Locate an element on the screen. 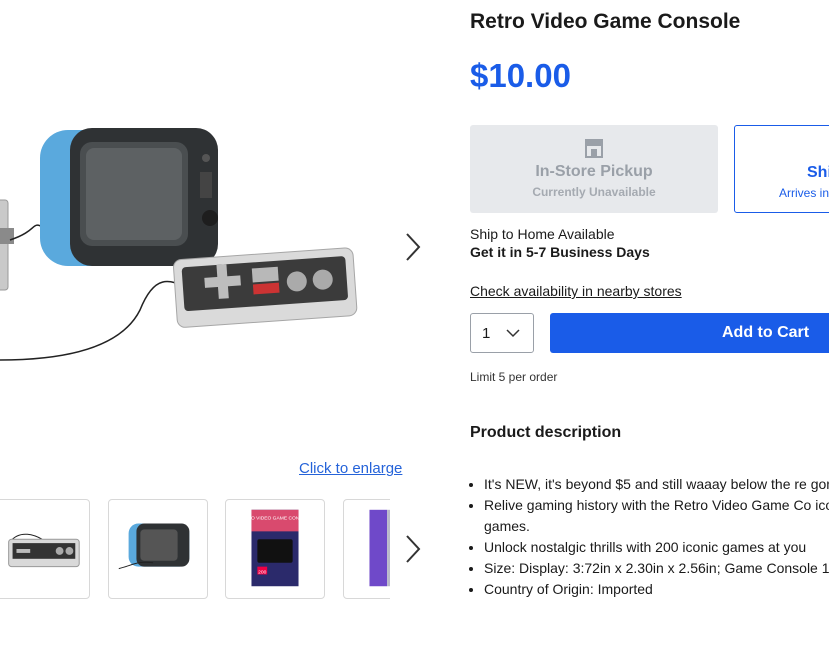 The image size is (829, 649). thumbnail-box-side is located at coordinates (366, 549).